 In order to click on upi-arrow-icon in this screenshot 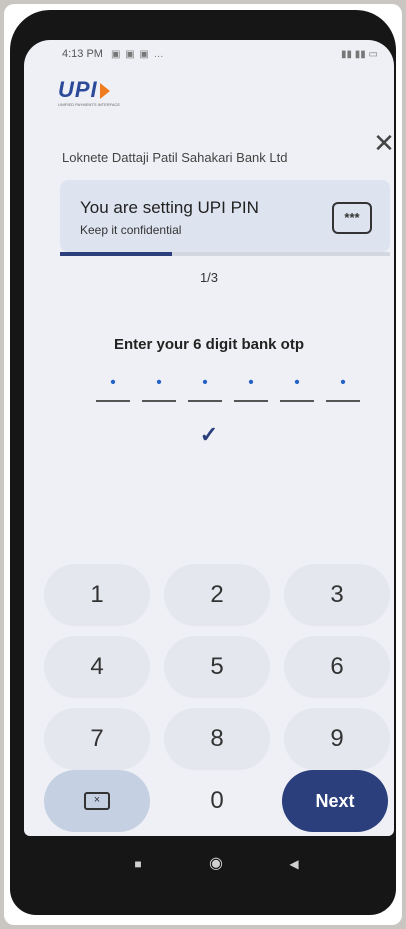, I will do `click(104, 91)`.